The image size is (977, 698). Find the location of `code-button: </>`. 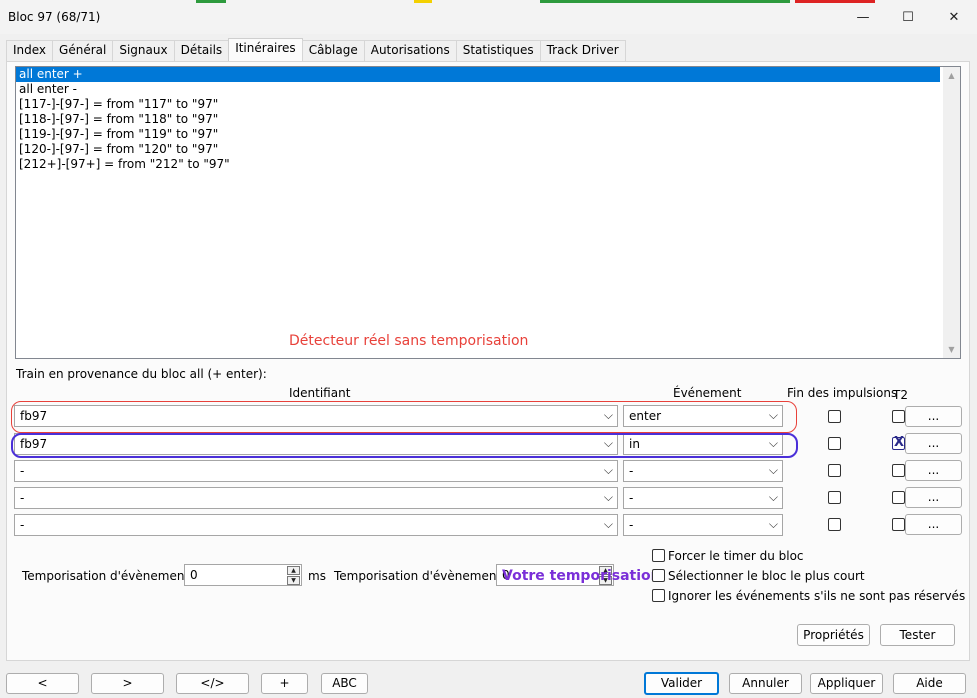

code-button: </> is located at coordinates (212, 683).